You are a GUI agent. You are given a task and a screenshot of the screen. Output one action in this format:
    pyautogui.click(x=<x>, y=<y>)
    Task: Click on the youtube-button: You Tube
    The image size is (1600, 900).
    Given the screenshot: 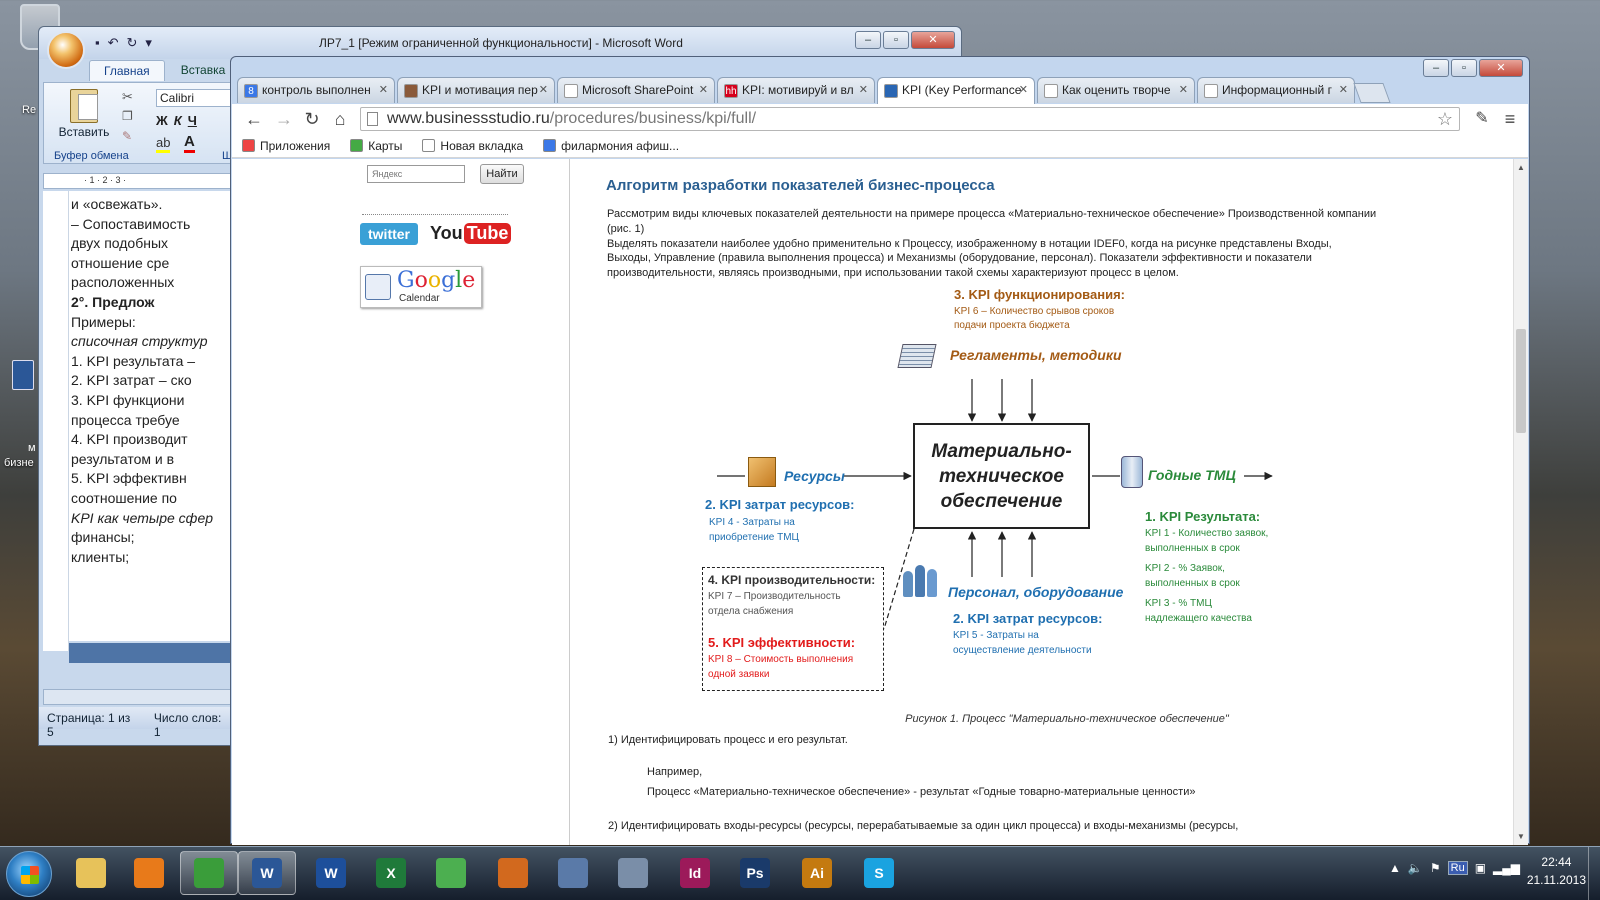 What is the action you would take?
    pyautogui.click(x=471, y=233)
    